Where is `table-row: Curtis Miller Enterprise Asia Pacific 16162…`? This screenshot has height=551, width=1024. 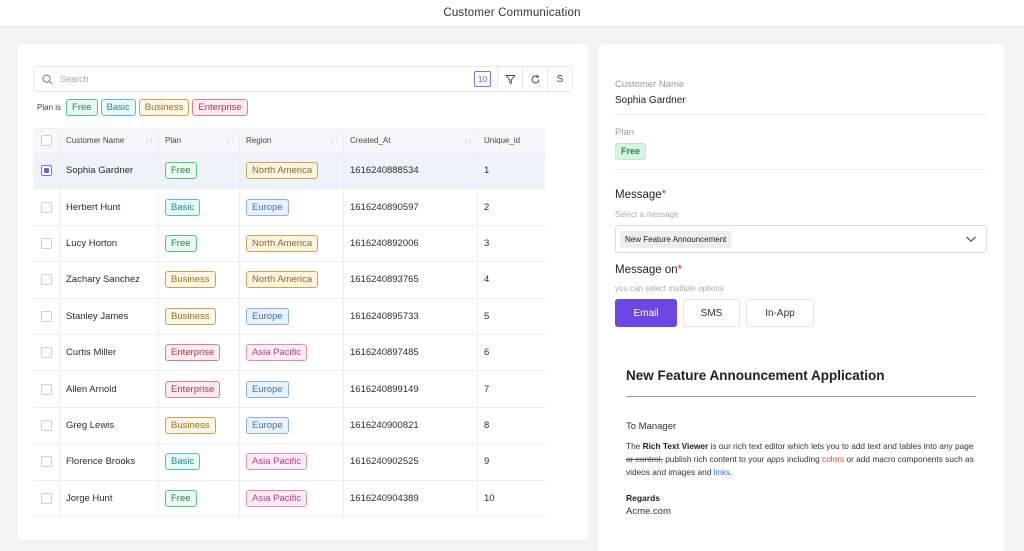
table-row: Curtis Miller Enterprise Asia Pacific 16162… is located at coordinates (289, 353).